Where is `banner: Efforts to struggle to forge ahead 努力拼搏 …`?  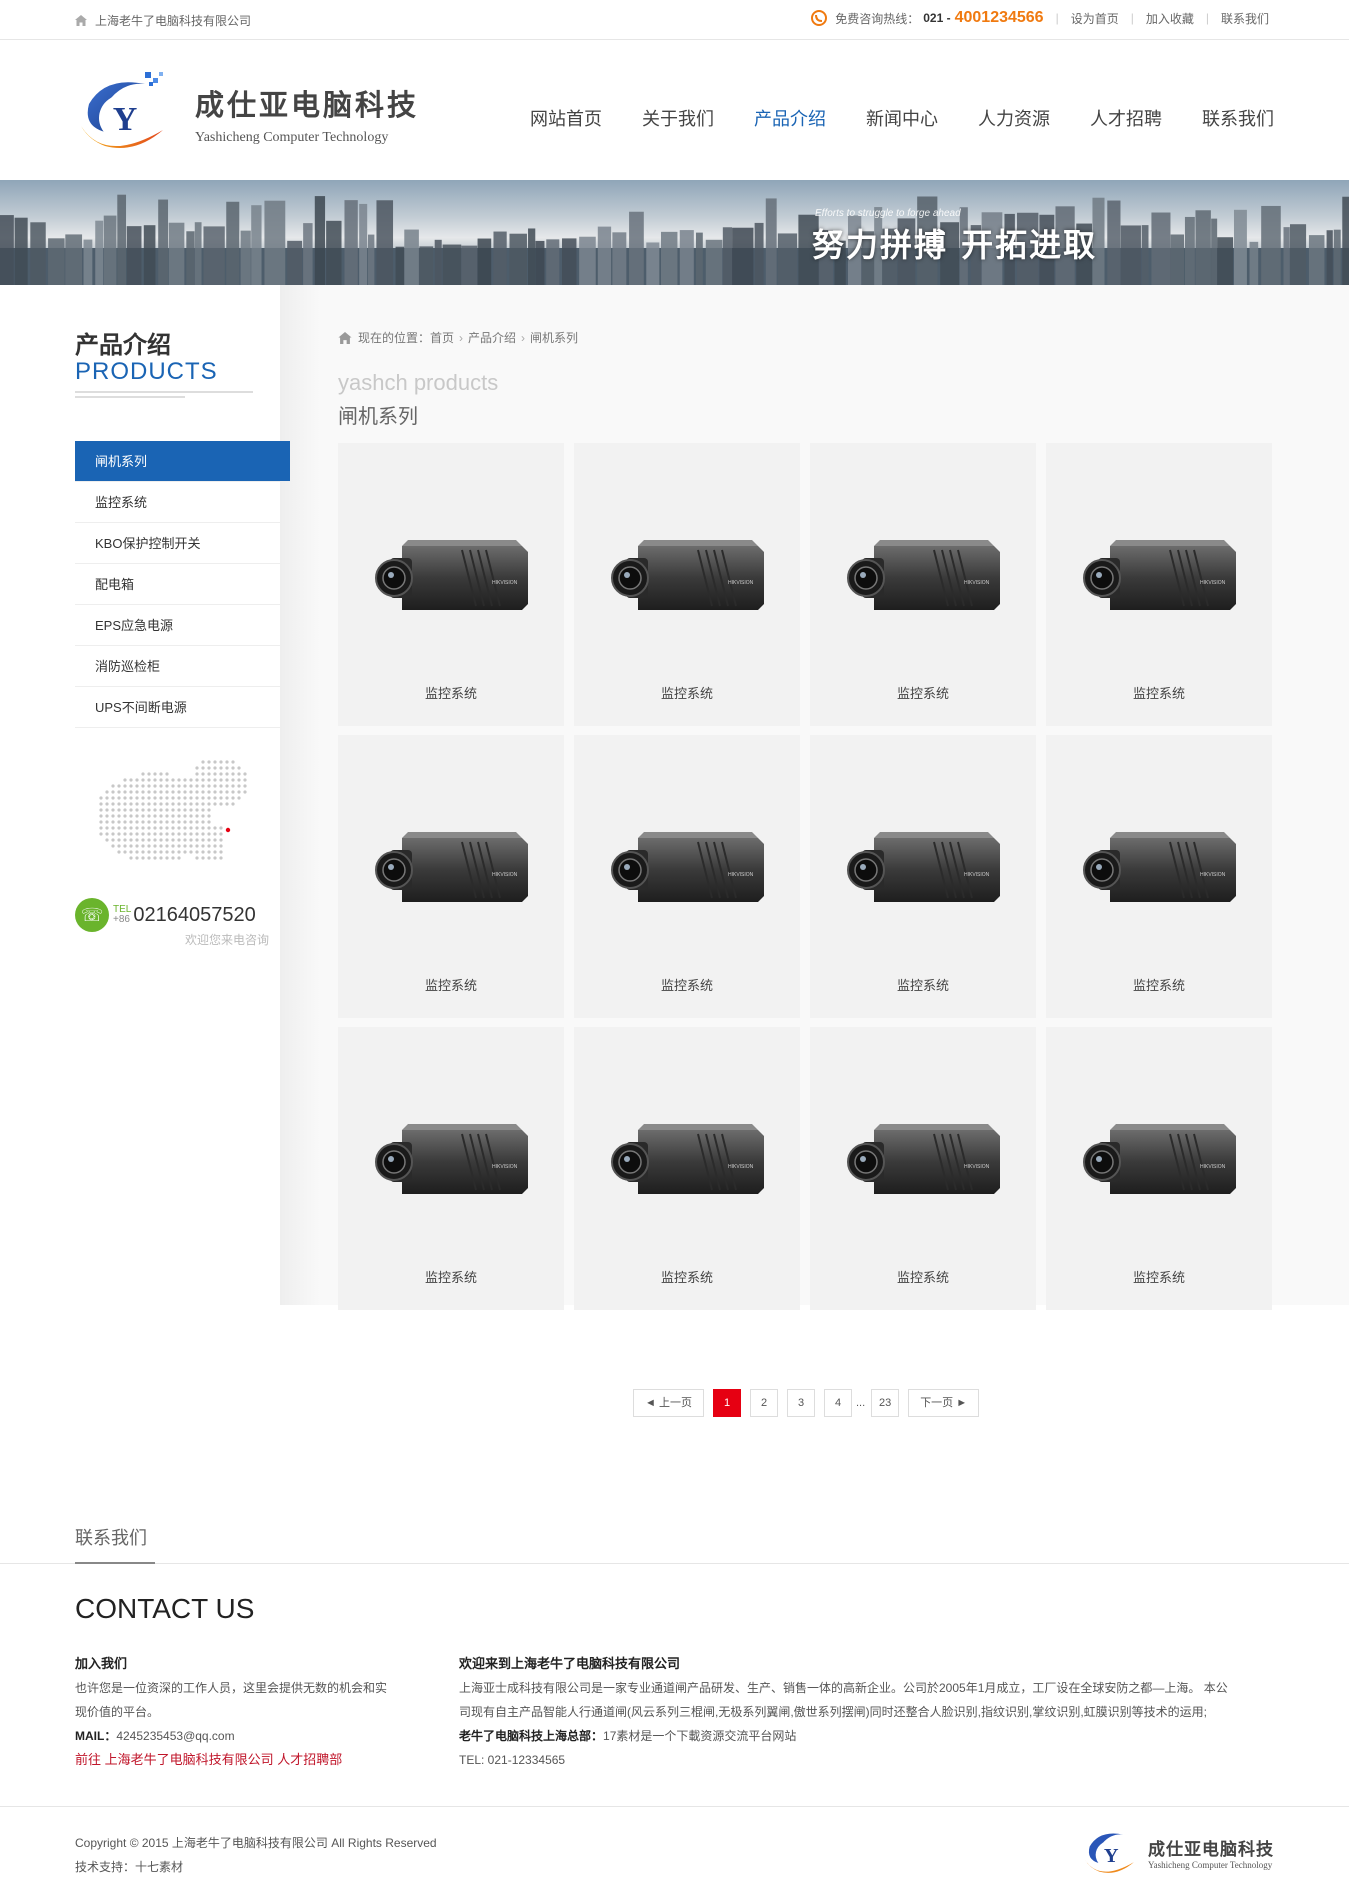
banner: Efforts to struggle to forge ahead 努力拼搏 … is located at coordinates (674, 232).